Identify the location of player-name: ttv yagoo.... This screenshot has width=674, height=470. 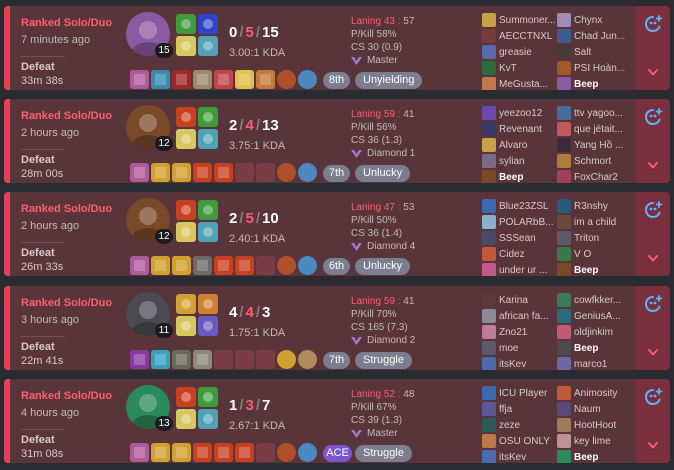
(602, 113).